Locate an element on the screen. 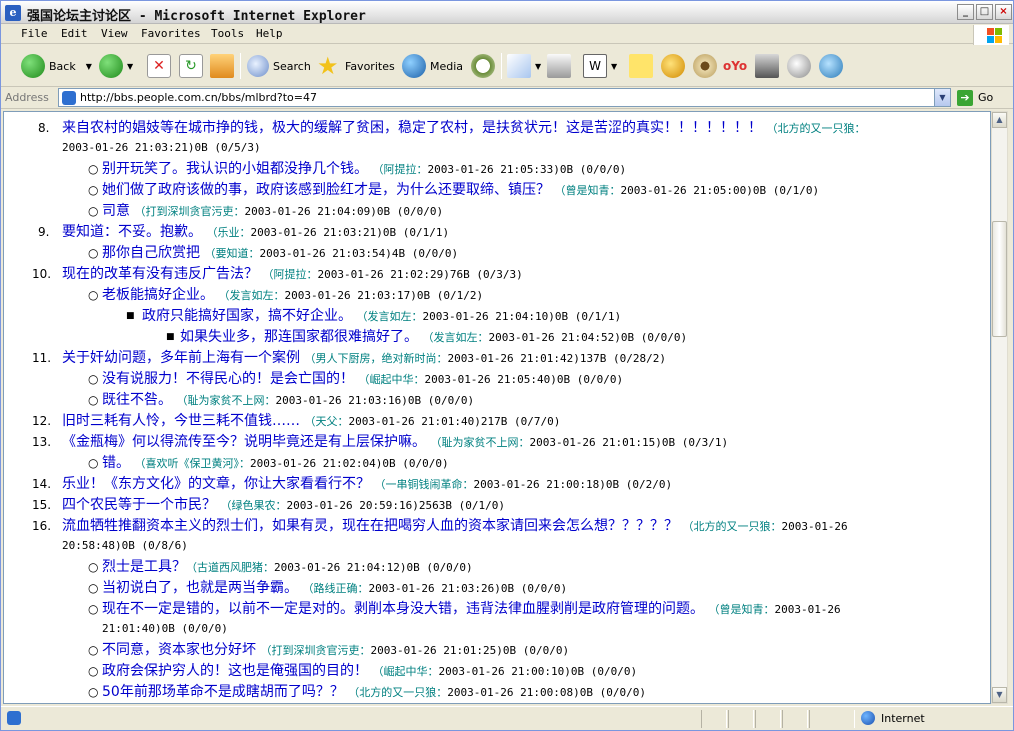  flower-icon is located at coordinates (705, 66).